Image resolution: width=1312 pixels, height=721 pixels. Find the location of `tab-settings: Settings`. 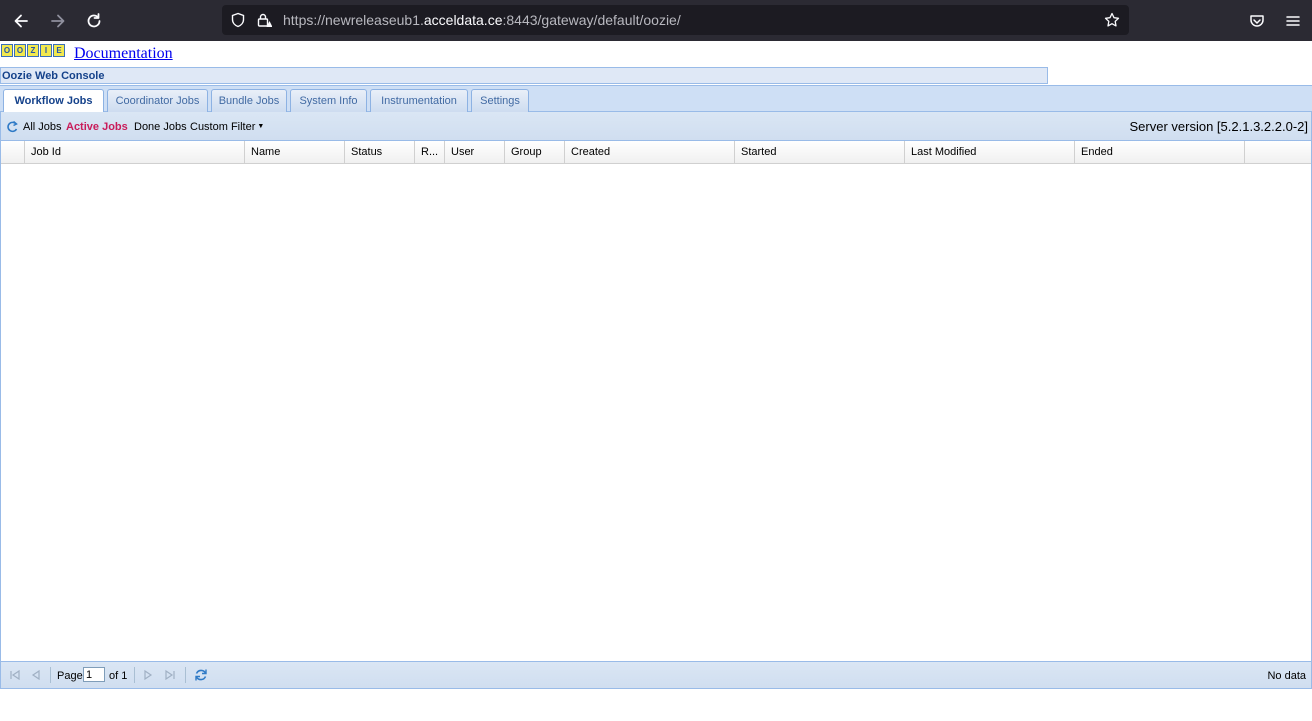

tab-settings: Settings is located at coordinates (500, 100).